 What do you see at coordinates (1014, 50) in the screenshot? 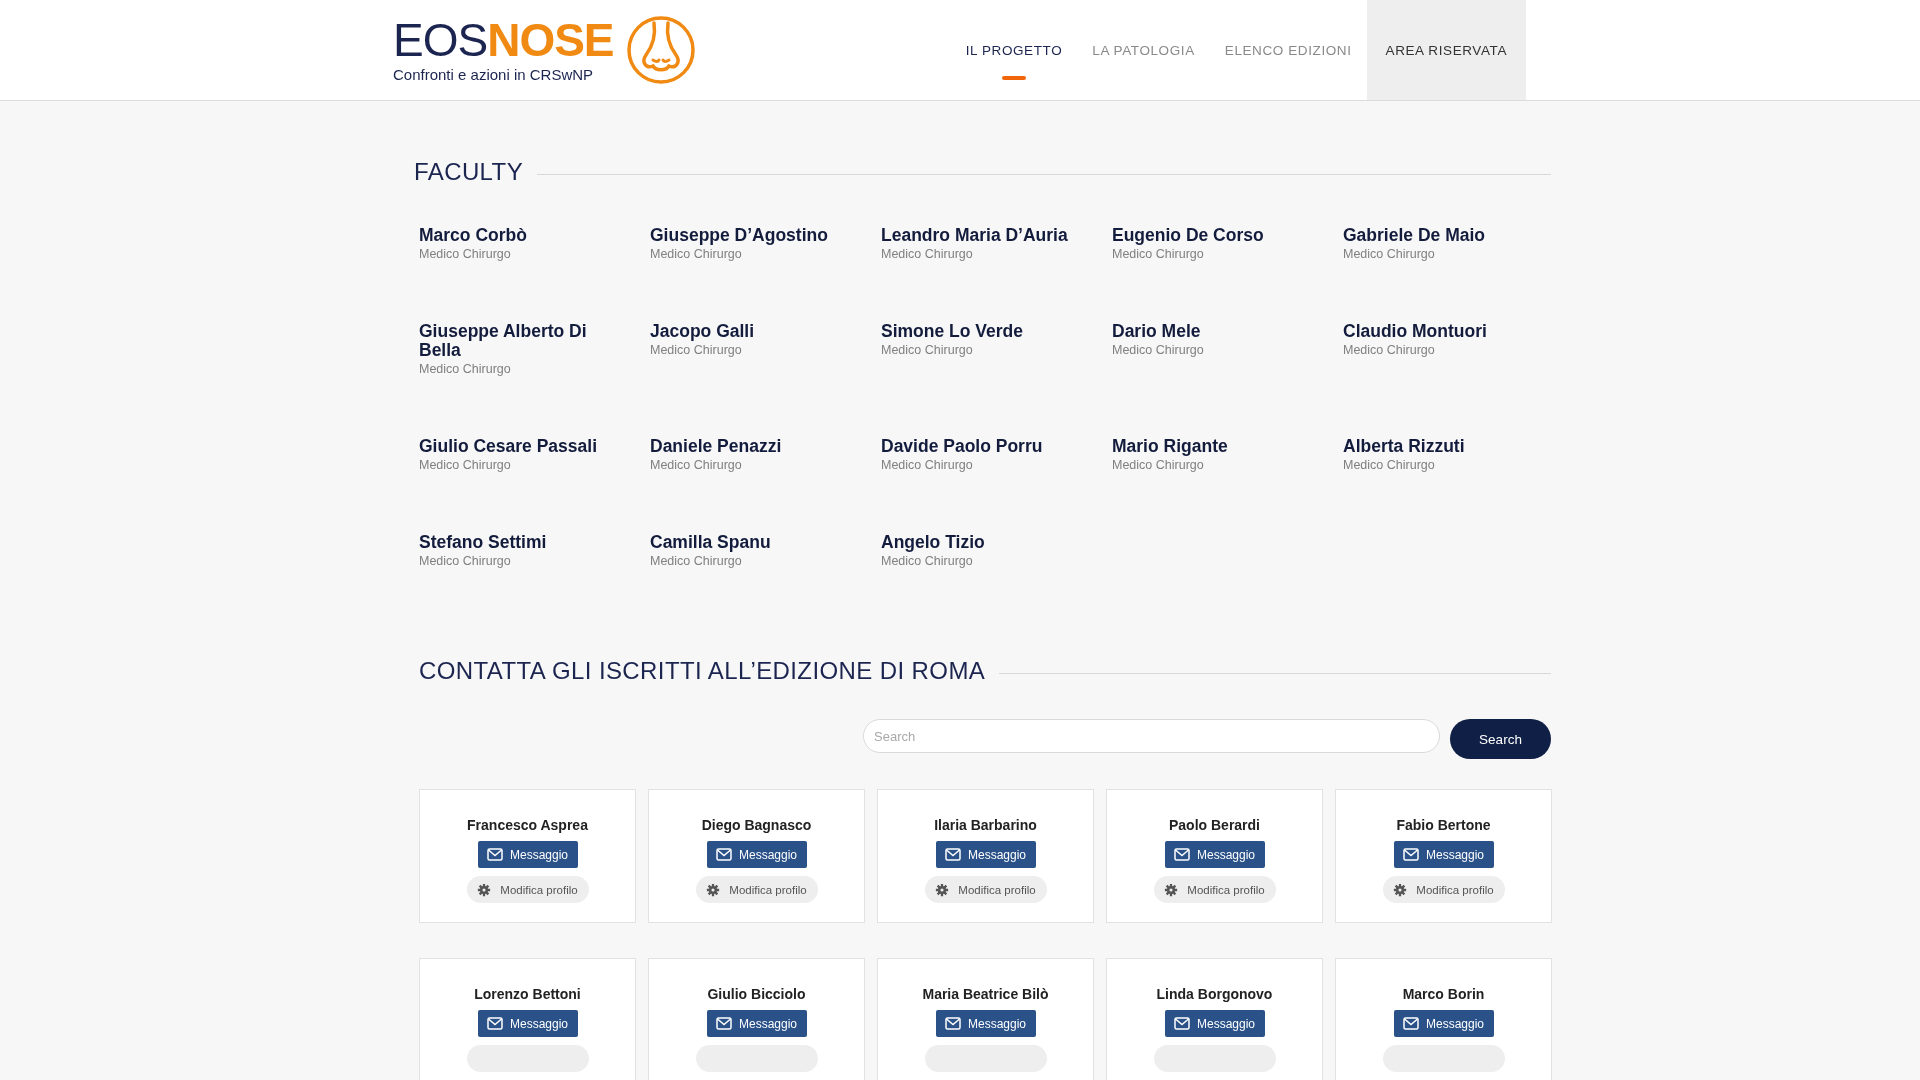
I see `nav-link: IL PROGETTO` at bounding box center [1014, 50].